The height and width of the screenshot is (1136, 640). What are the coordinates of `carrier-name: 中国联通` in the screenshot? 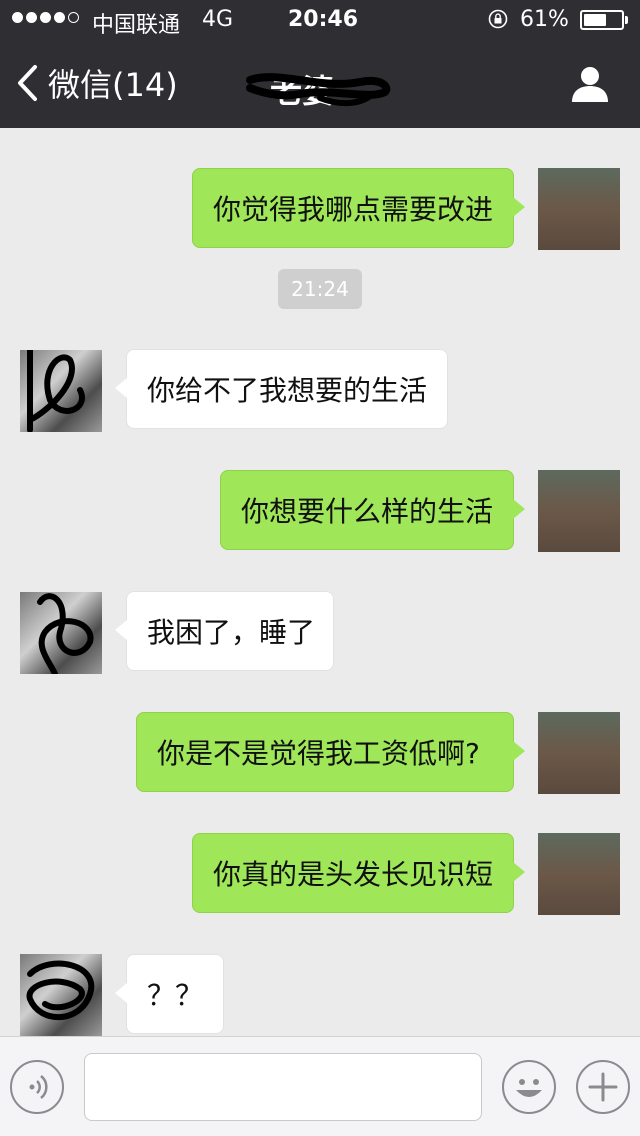 It's located at (136, 25).